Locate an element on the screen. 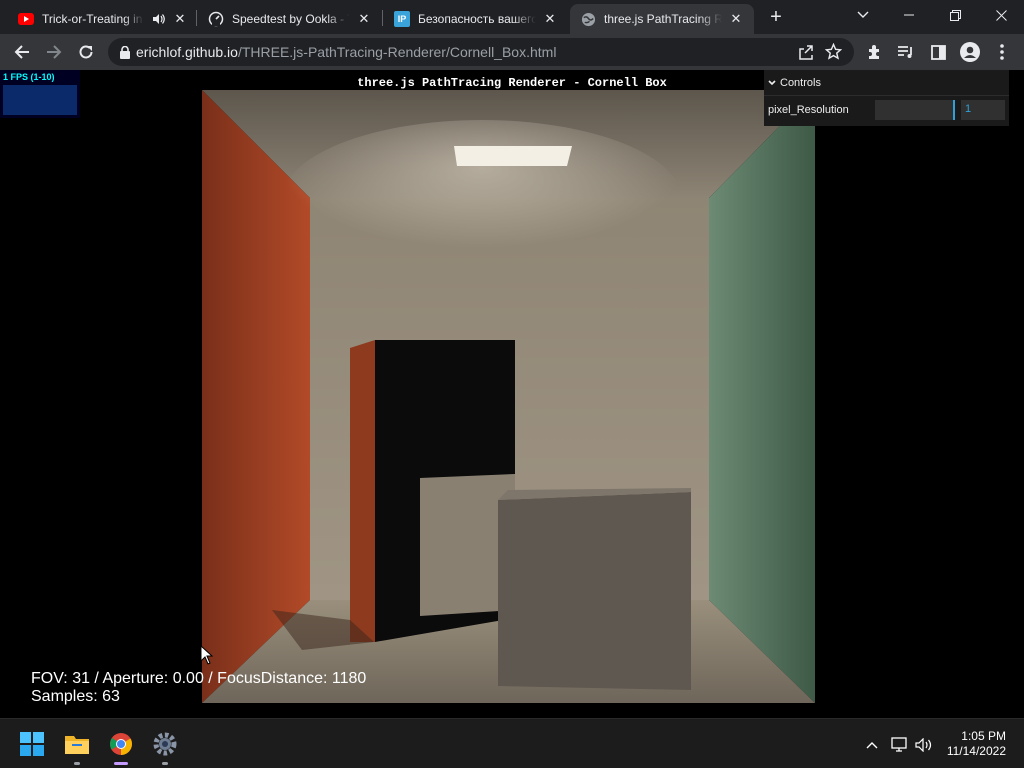 This screenshot has width=1024, height=768. controls-panel: Controls pixel_Resolution 1 is located at coordinates (886, 98).